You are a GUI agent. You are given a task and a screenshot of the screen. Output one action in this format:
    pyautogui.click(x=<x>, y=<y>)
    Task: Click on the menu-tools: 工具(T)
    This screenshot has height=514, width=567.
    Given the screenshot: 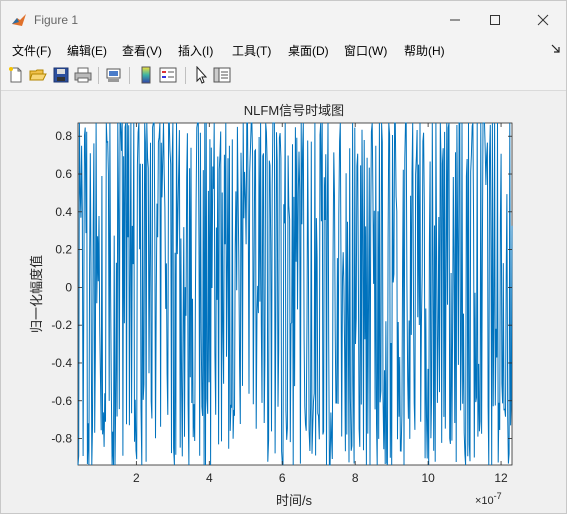 What is the action you would take?
    pyautogui.click(x=251, y=50)
    